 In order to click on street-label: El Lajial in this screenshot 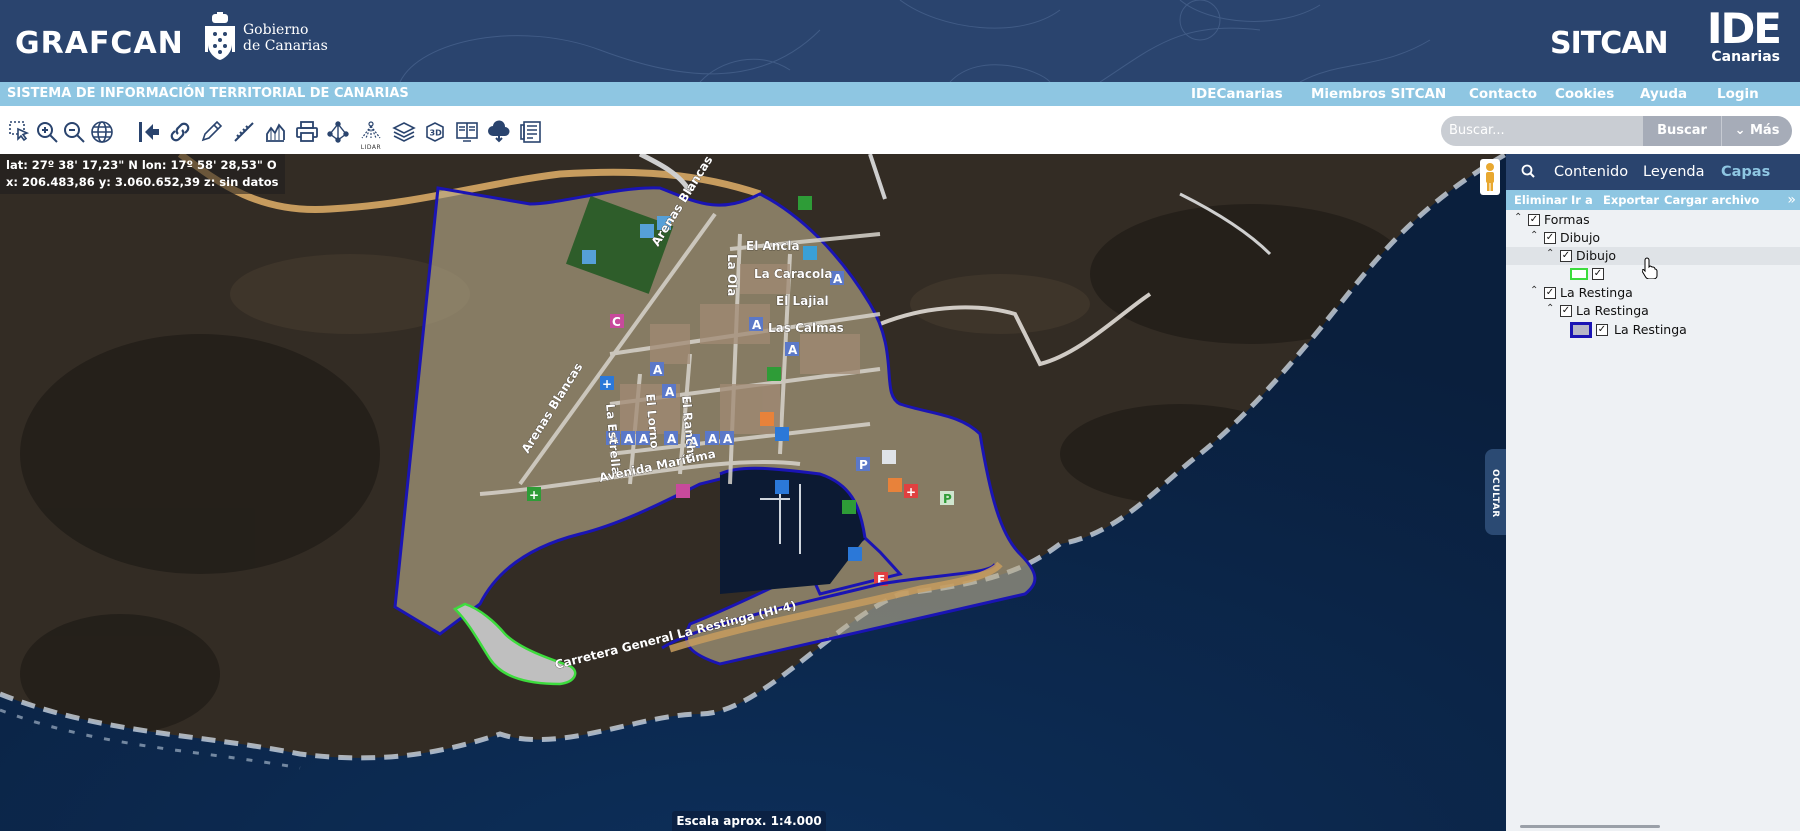, I will do `click(802, 301)`.